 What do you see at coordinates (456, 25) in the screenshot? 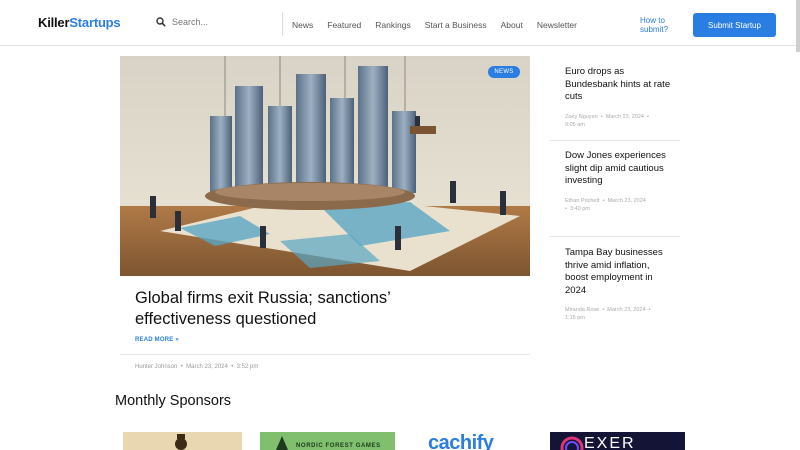
I see `nav-start-a-business: Start a Business` at bounding box center [456, 25].